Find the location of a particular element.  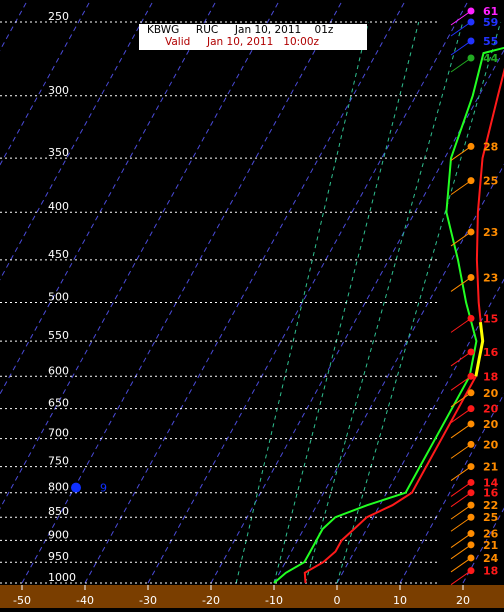

pressure-tick-label: 800 is located at coordinates (58, 487).